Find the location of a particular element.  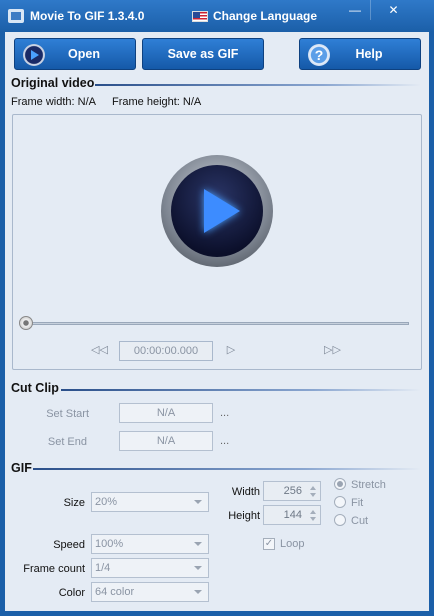

play-circle-icon is located at coordinates (34, 55).